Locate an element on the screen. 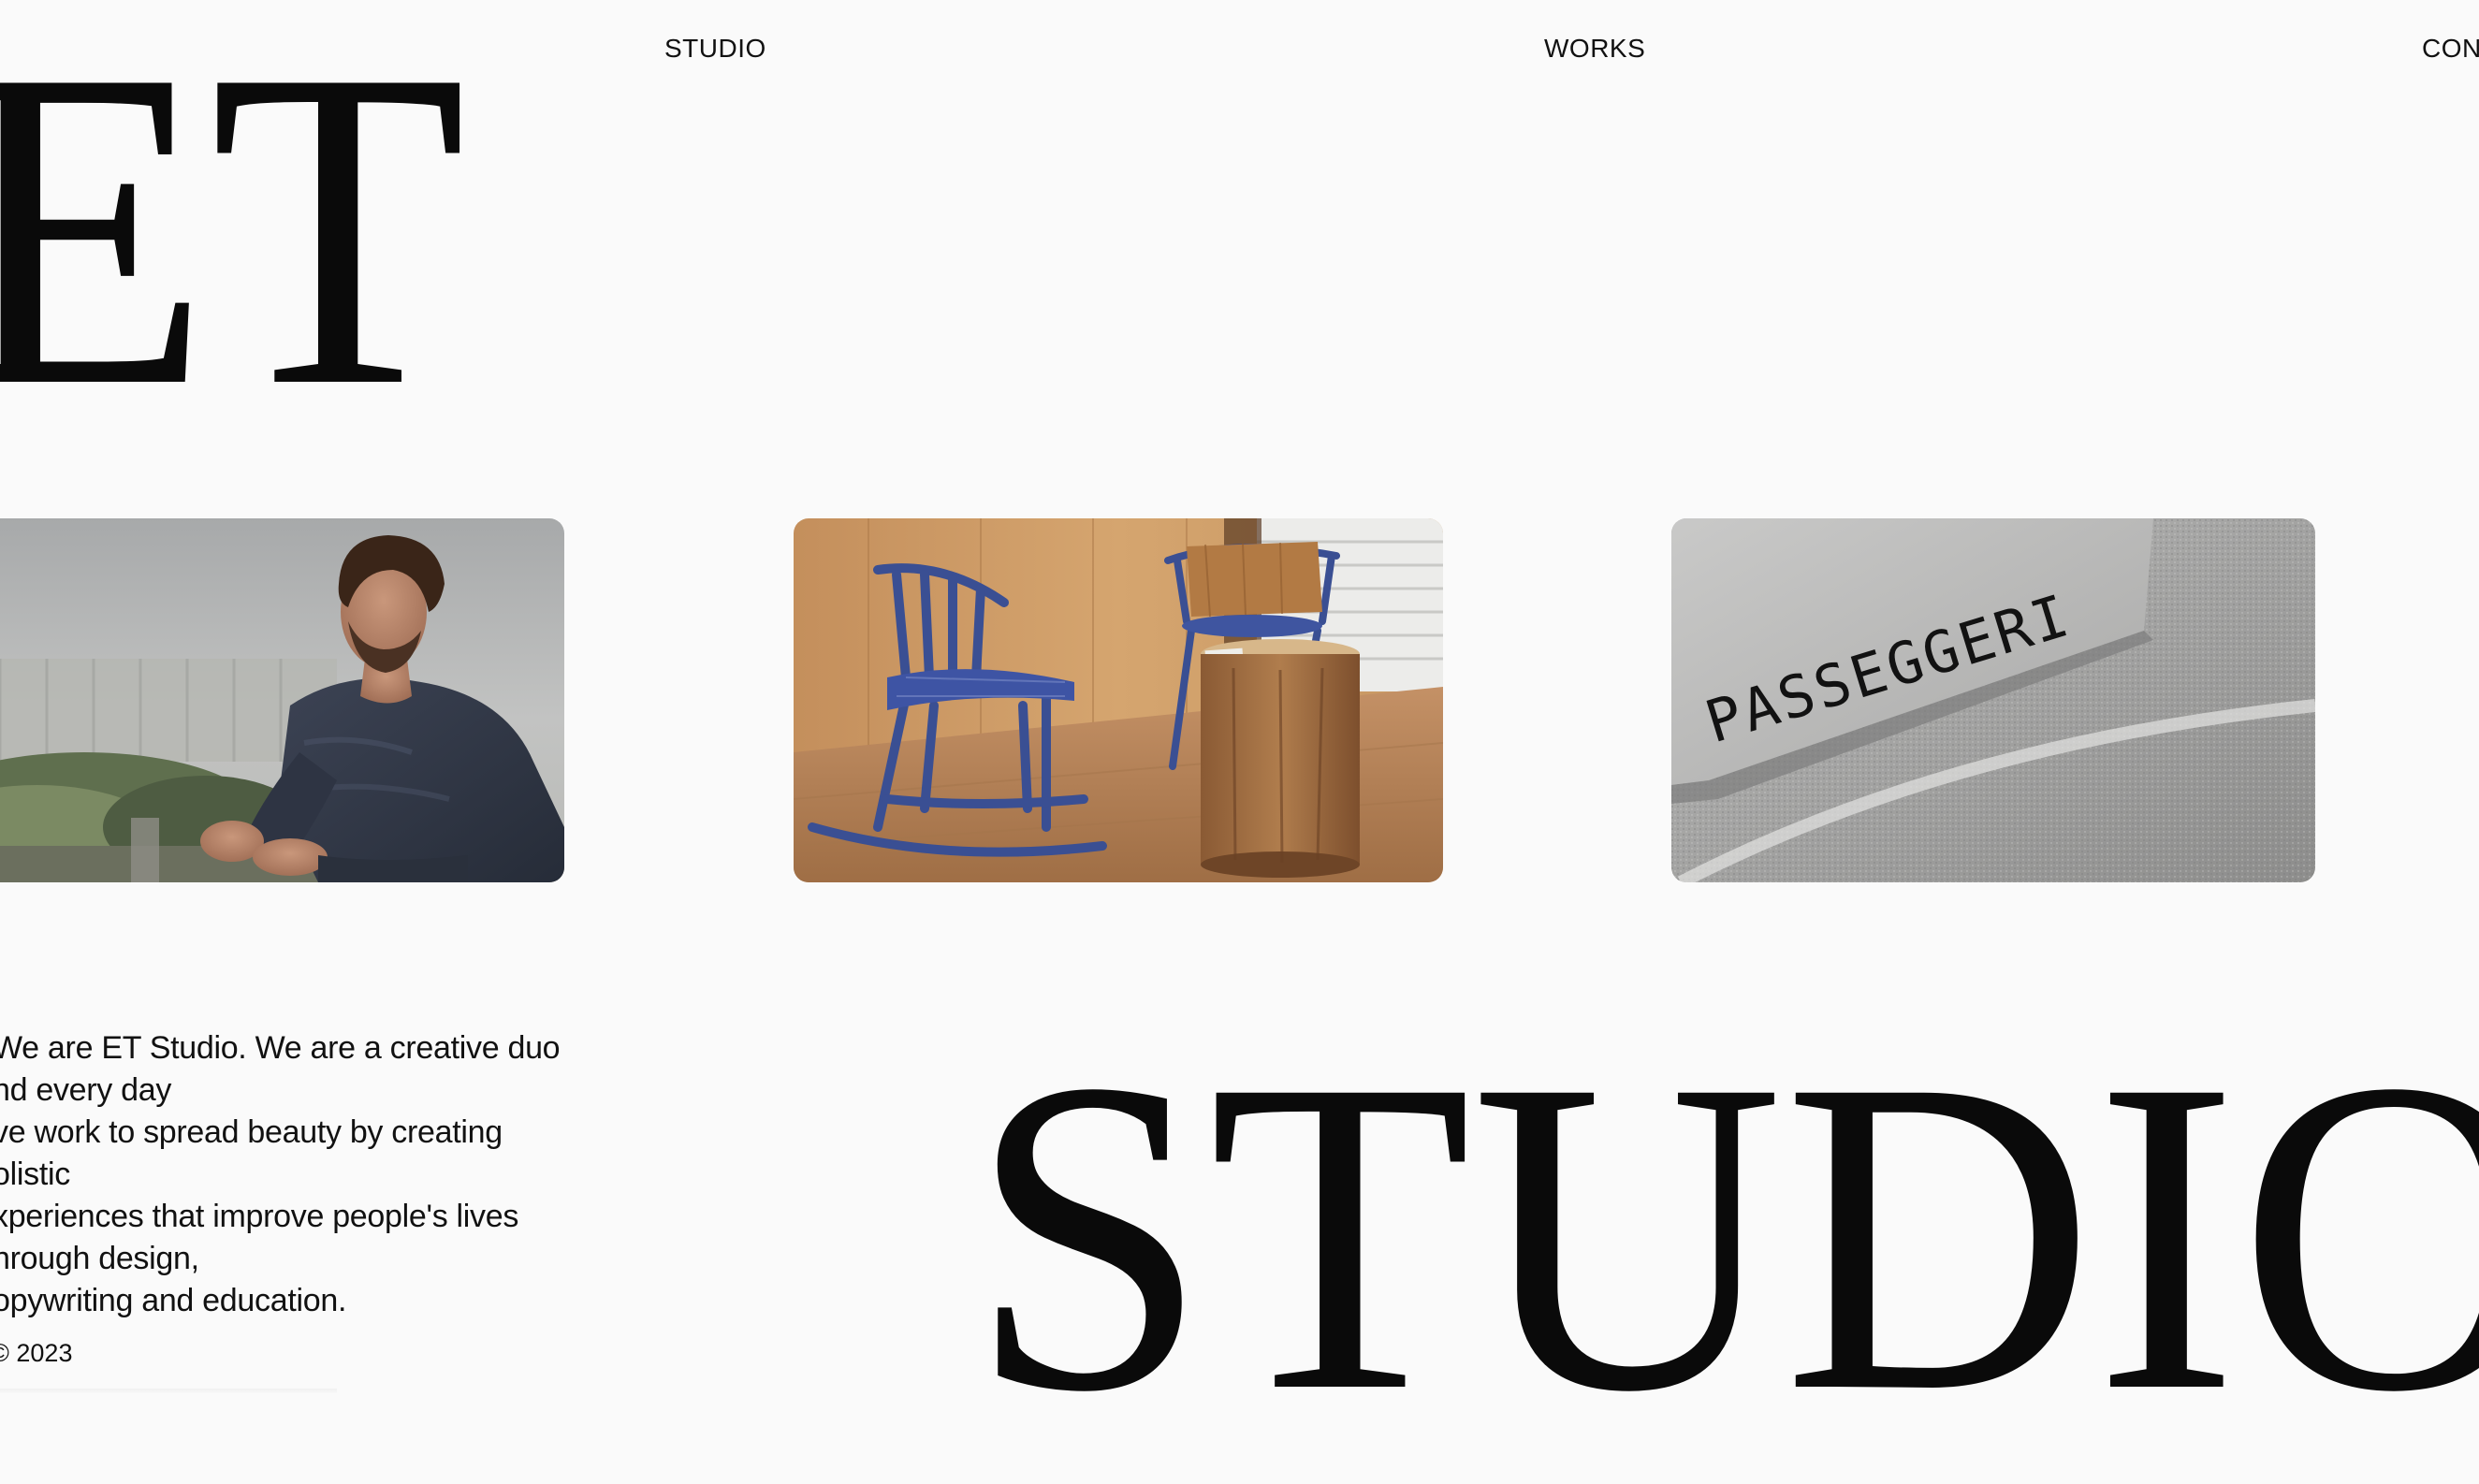 The height and width of the screenshot is (1484, 2479). portrait-photo is located at coordinates (282, 700).